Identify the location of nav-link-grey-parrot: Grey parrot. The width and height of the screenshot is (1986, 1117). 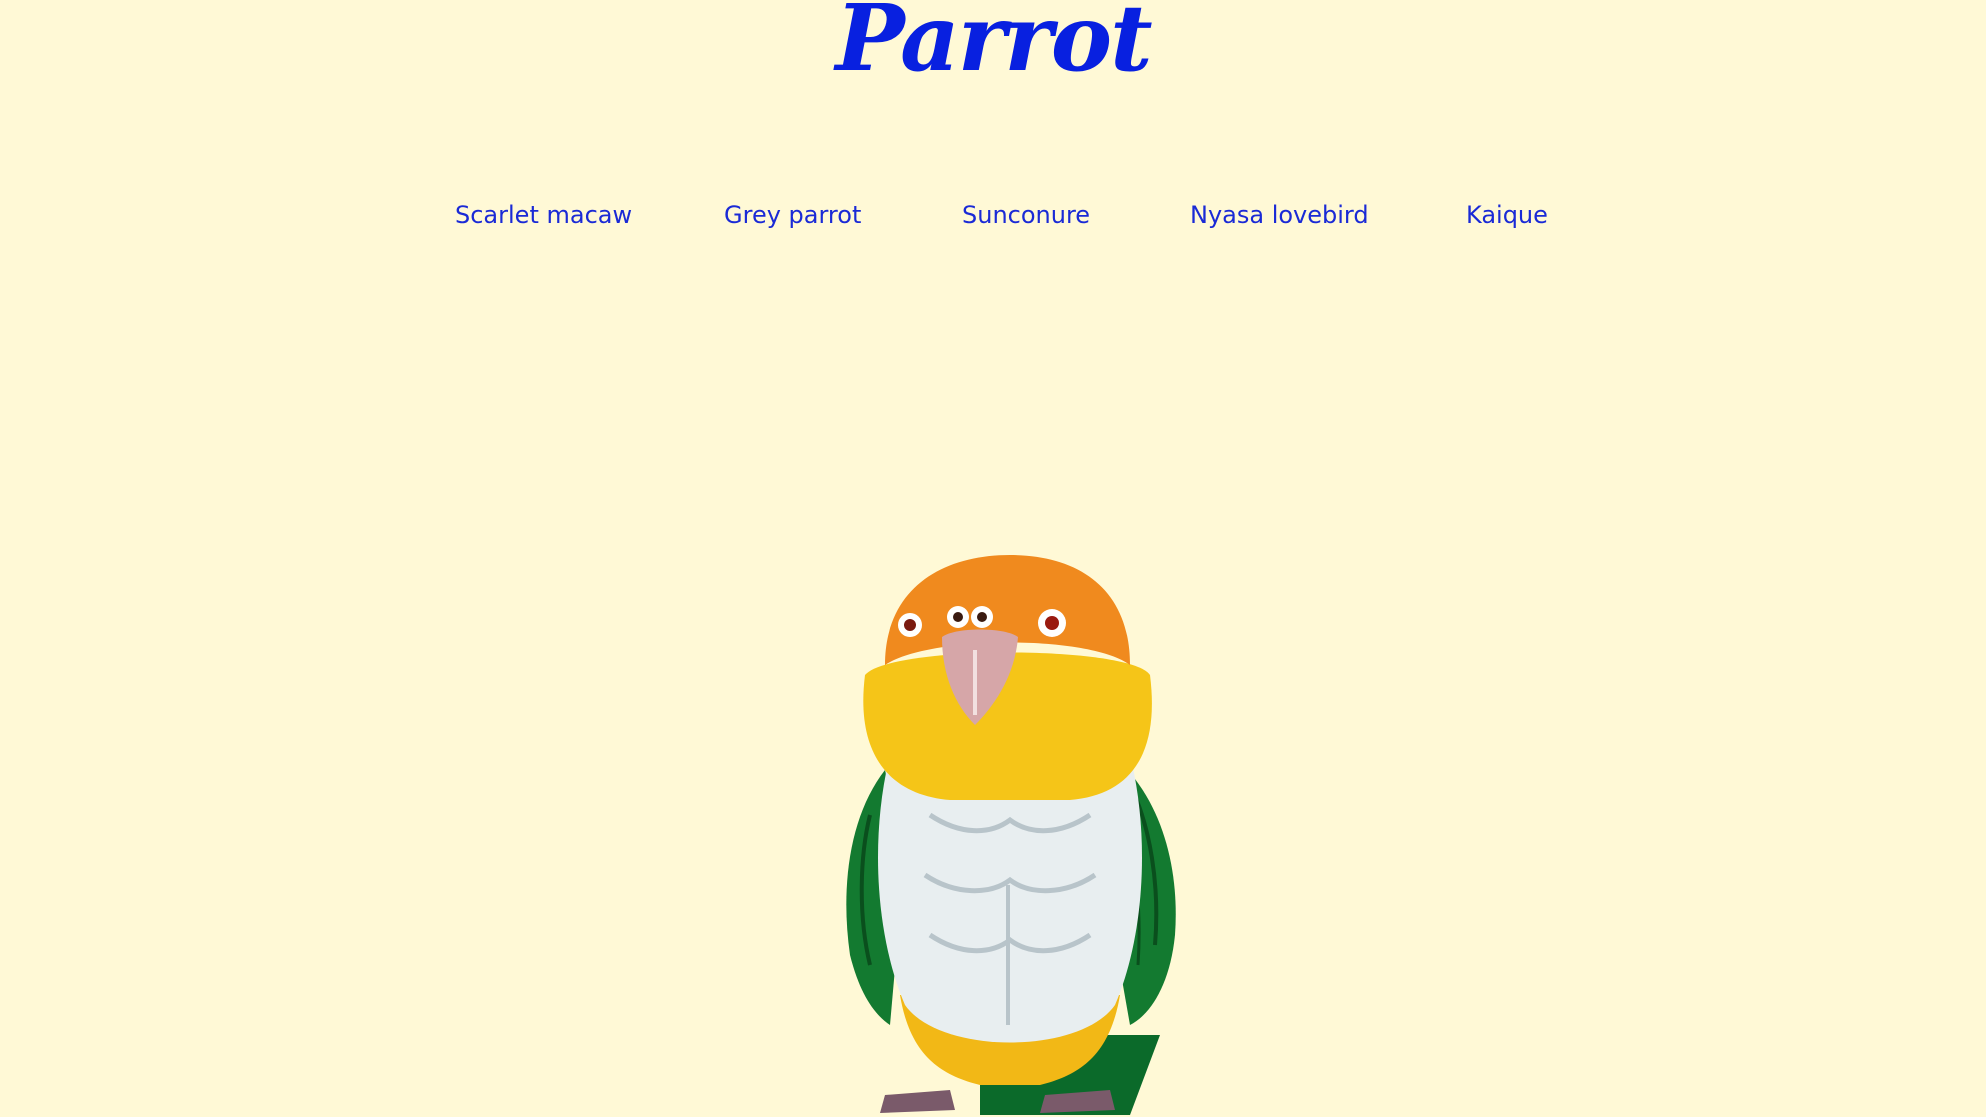
(792, 215).